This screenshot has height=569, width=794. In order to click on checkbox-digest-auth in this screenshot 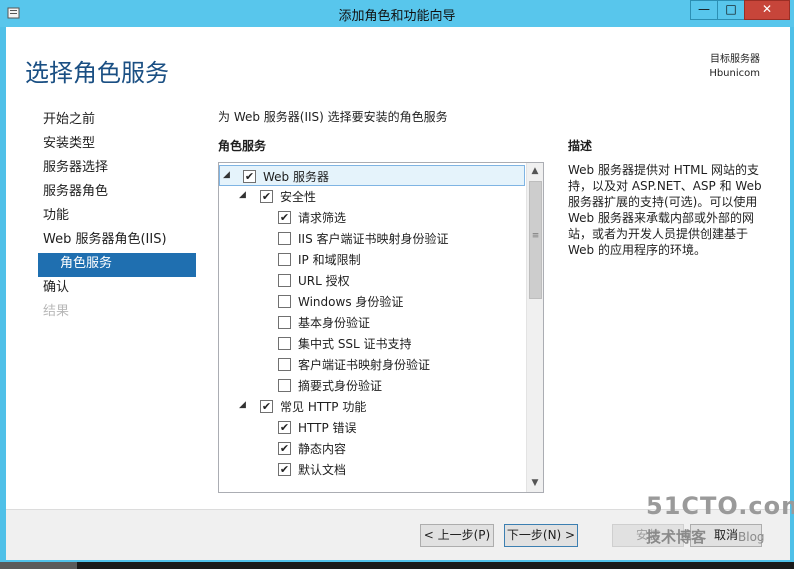, I will do `click(284, 385)`.